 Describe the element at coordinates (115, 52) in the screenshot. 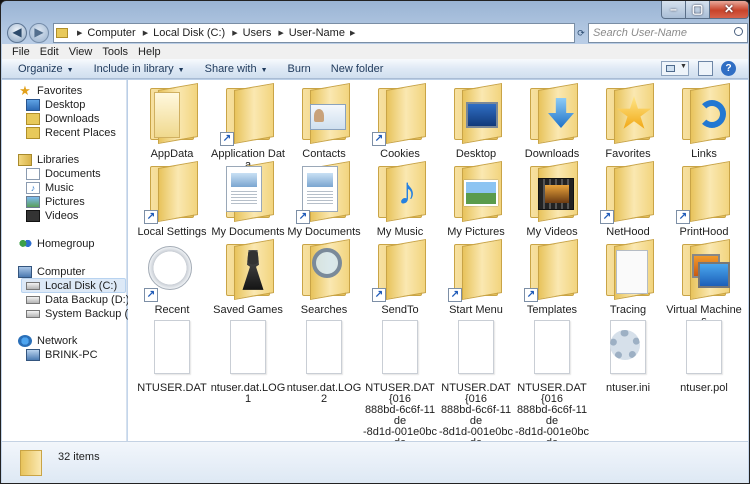

I see `menu-tools: Tools` at that location.